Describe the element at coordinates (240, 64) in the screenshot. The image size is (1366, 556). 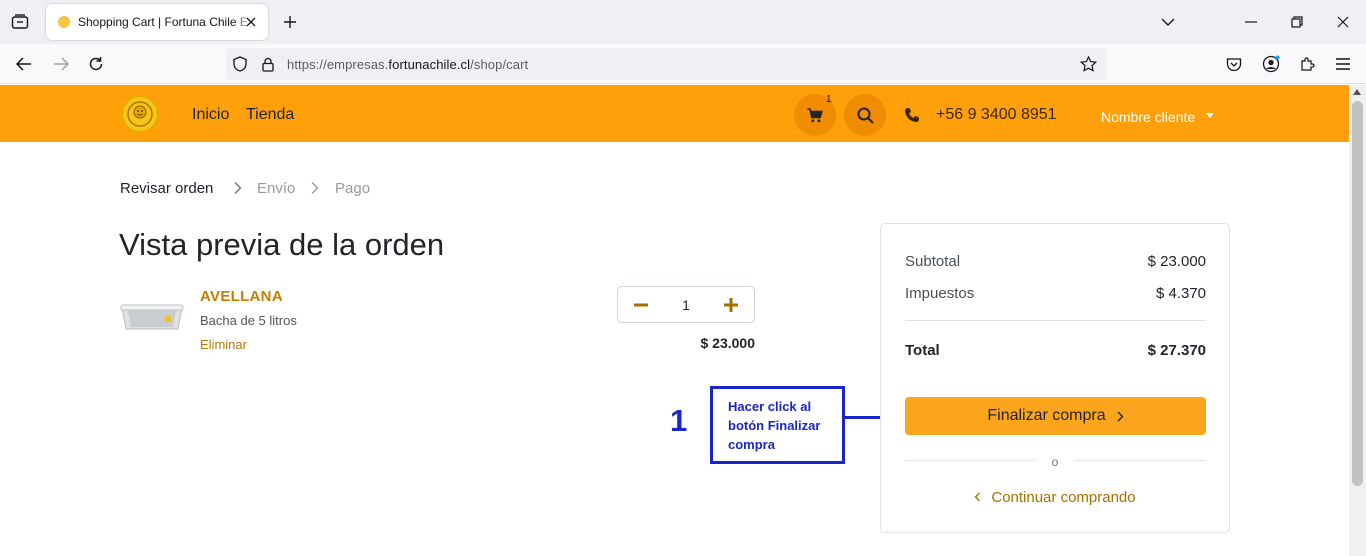
I see `shield-icon` at that location.